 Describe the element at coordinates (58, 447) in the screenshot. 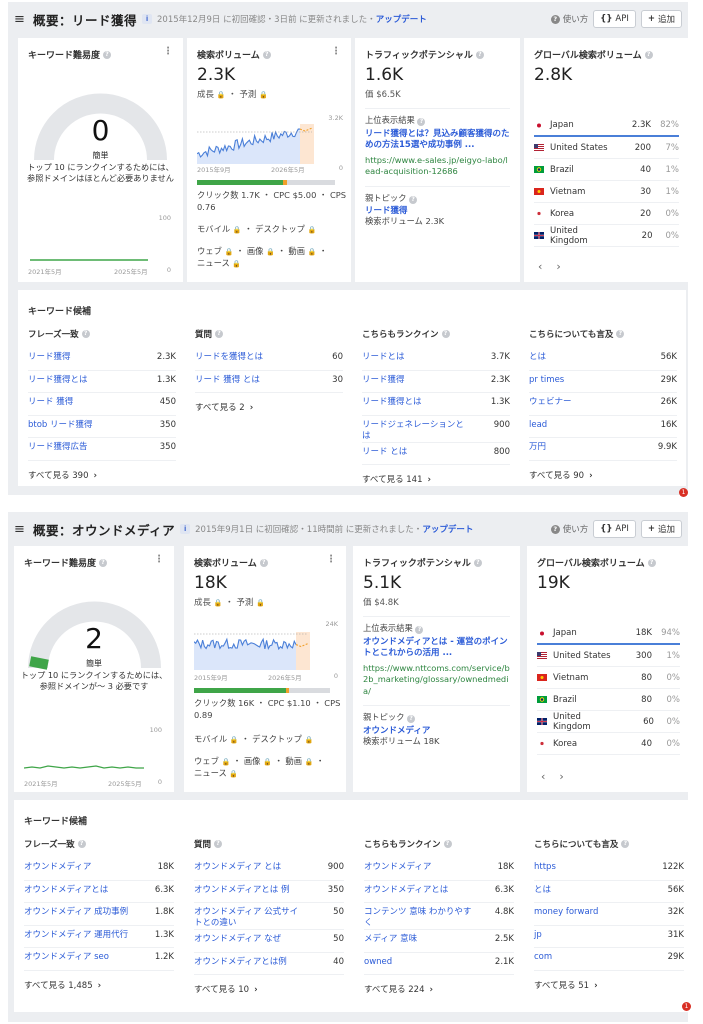

I see `keyword-link: リード獲得広告` at that location.